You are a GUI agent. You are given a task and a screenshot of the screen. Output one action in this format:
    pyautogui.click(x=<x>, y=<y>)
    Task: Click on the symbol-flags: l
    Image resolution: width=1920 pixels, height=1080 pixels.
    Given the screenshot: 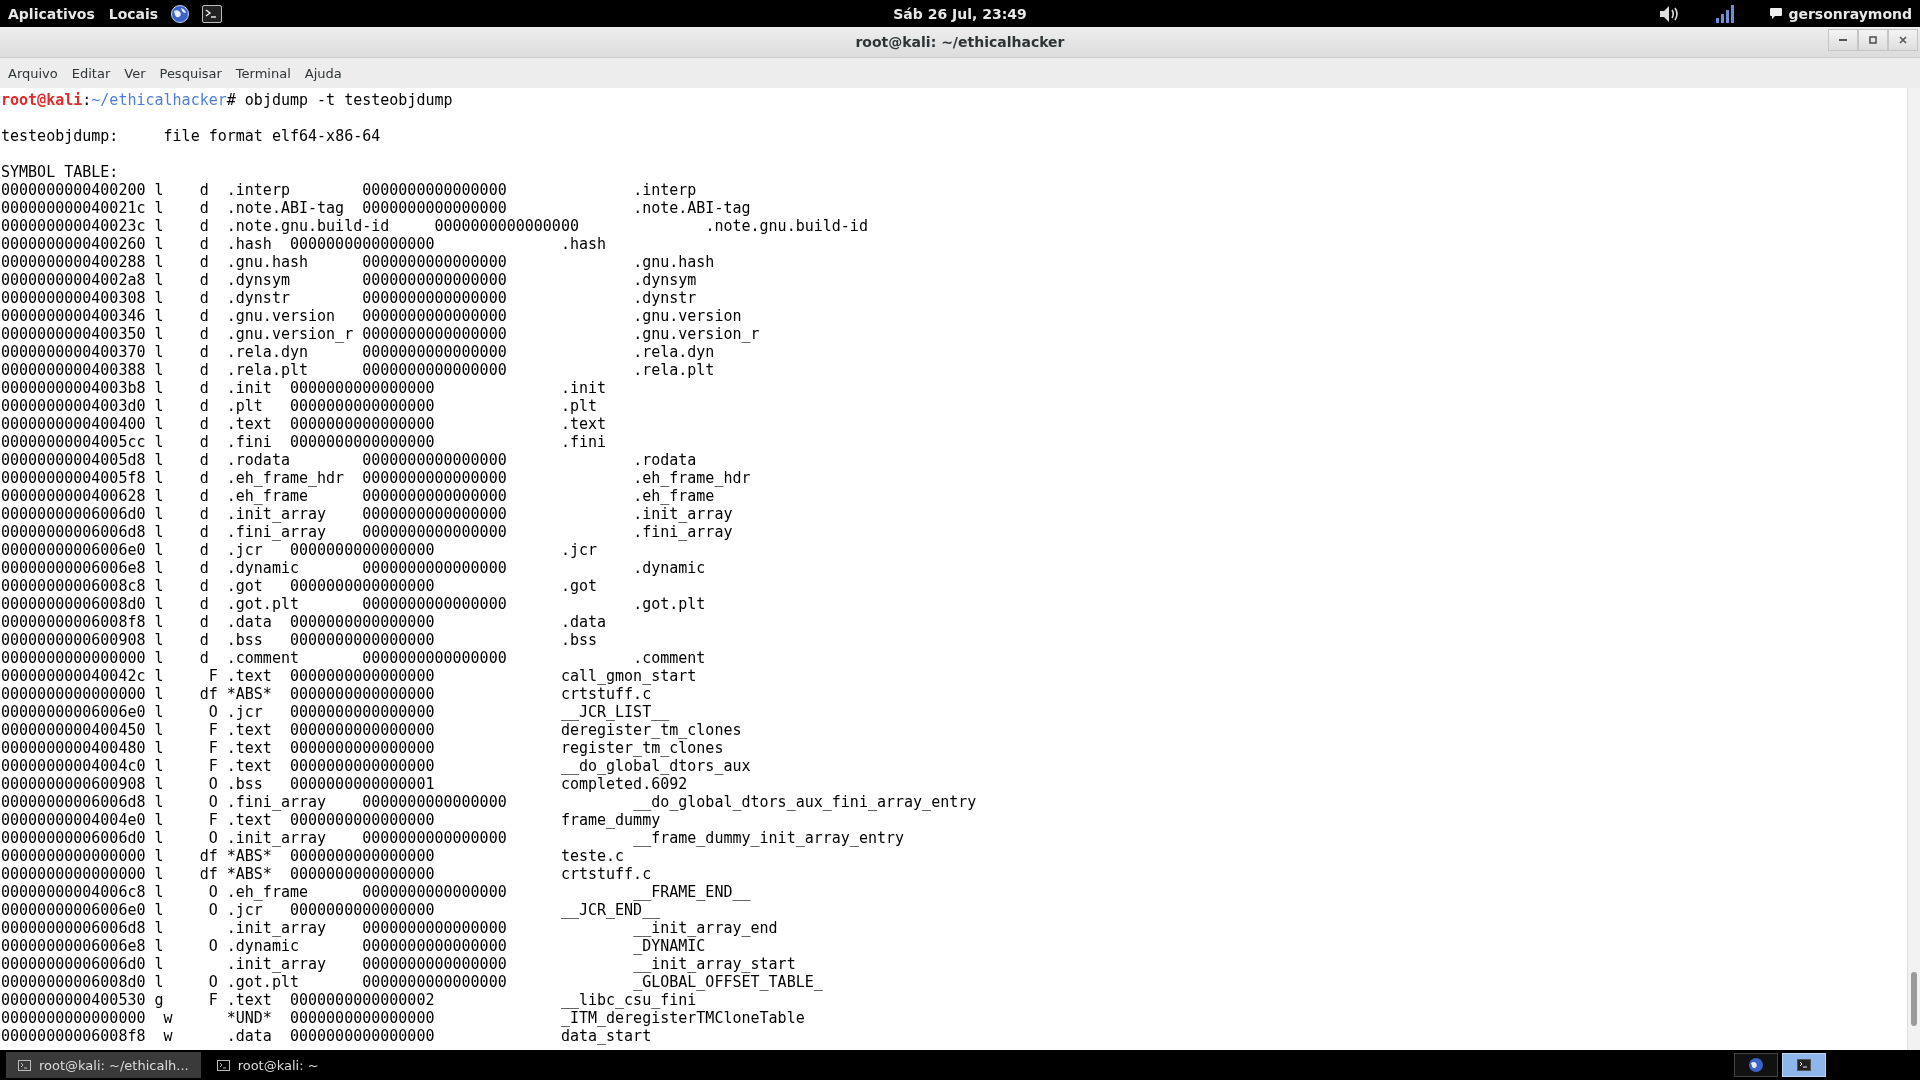 What is the action you would take?
    pyautogui.click(x=159, y=928)
    